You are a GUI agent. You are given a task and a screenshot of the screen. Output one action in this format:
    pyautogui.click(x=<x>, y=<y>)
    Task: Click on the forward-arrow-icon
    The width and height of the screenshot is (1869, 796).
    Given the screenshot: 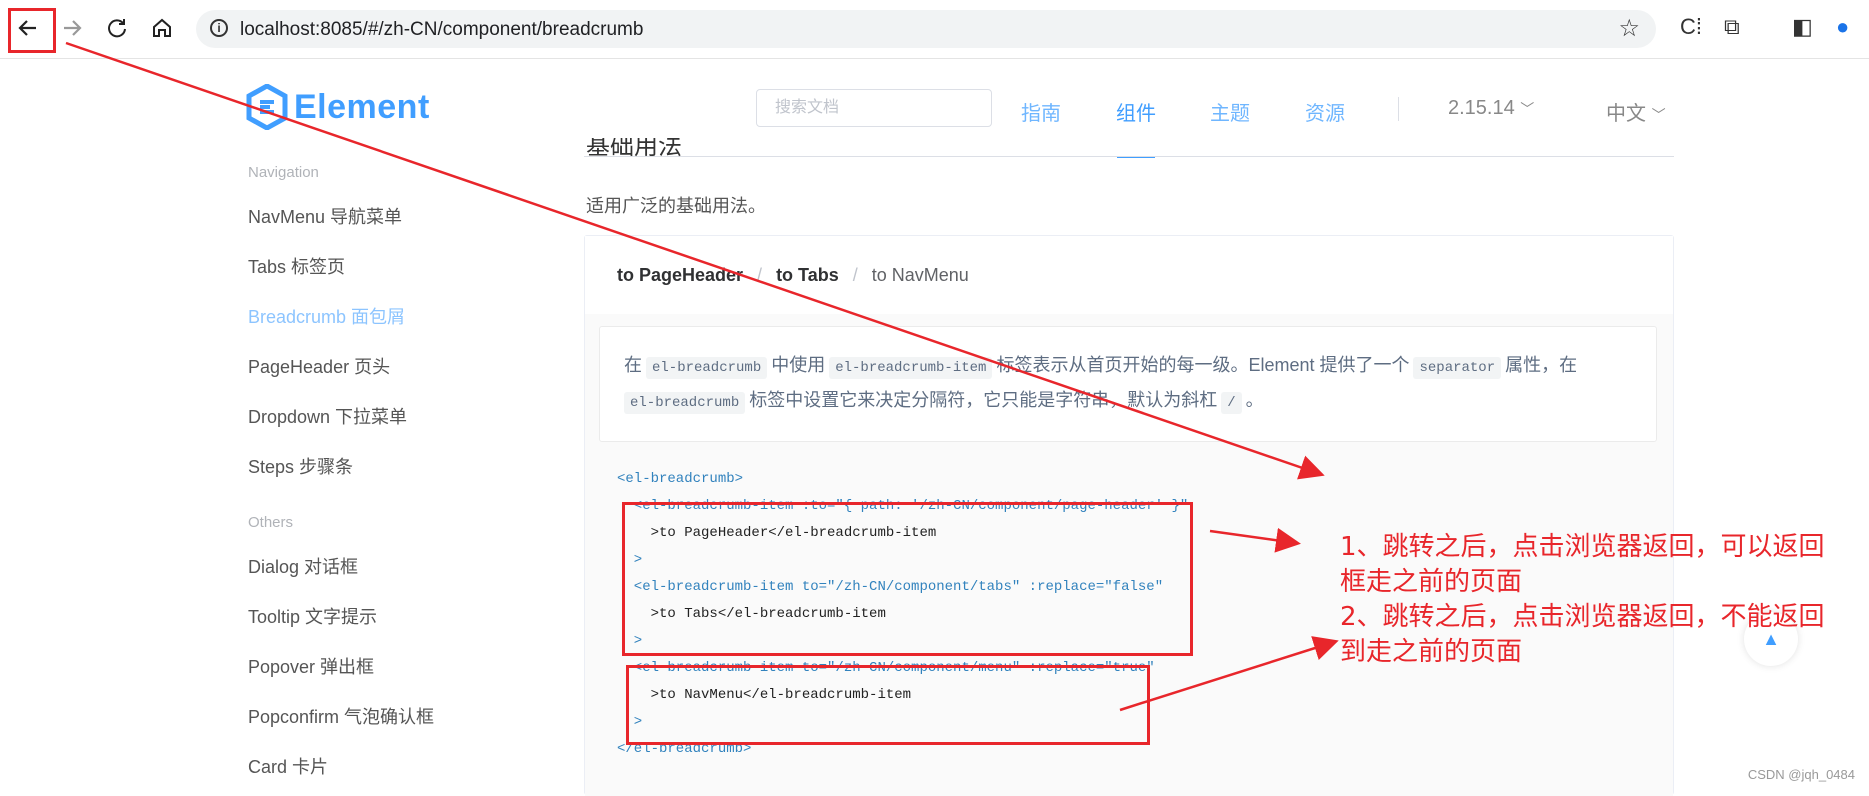 What is the action you would take?
    pyautogui.click(x=73, y=28)
    